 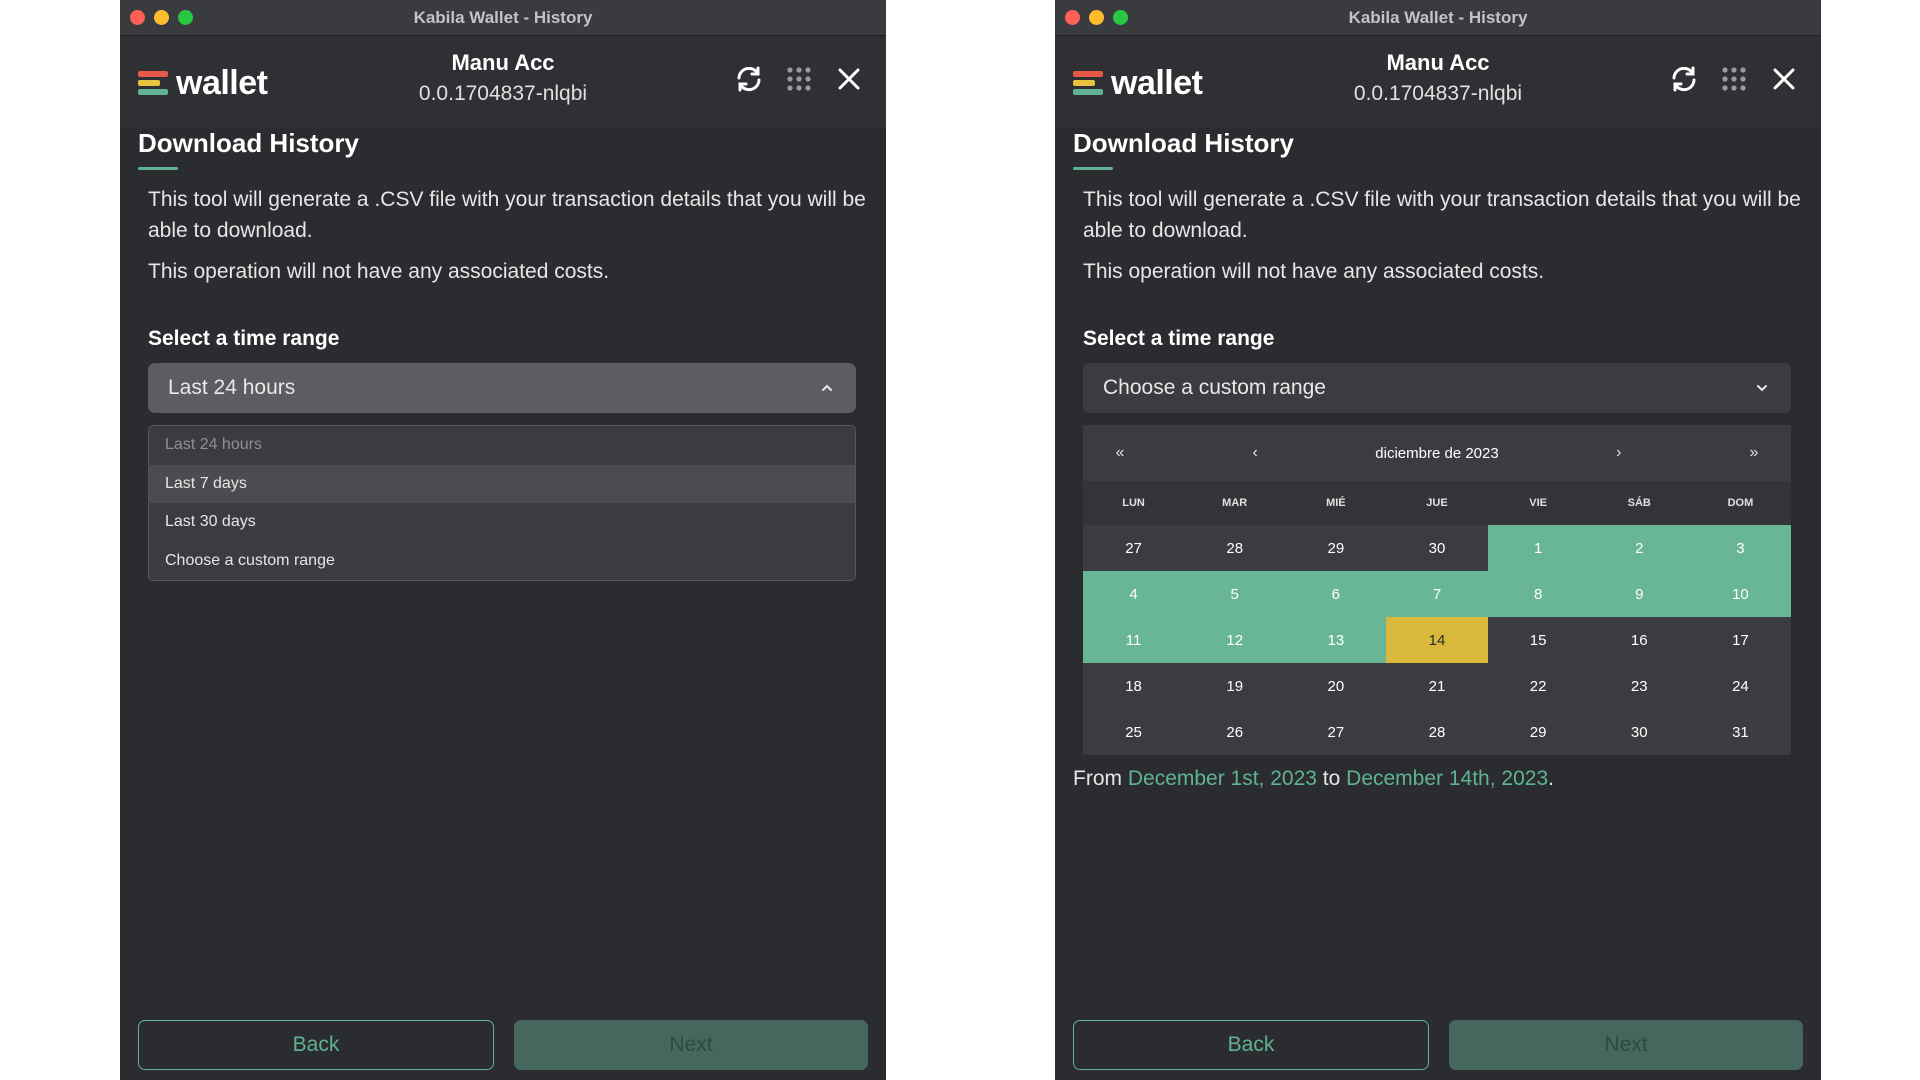 I want to click on range-end-date: December 14th, 2023, so click(x=1447, y=778).